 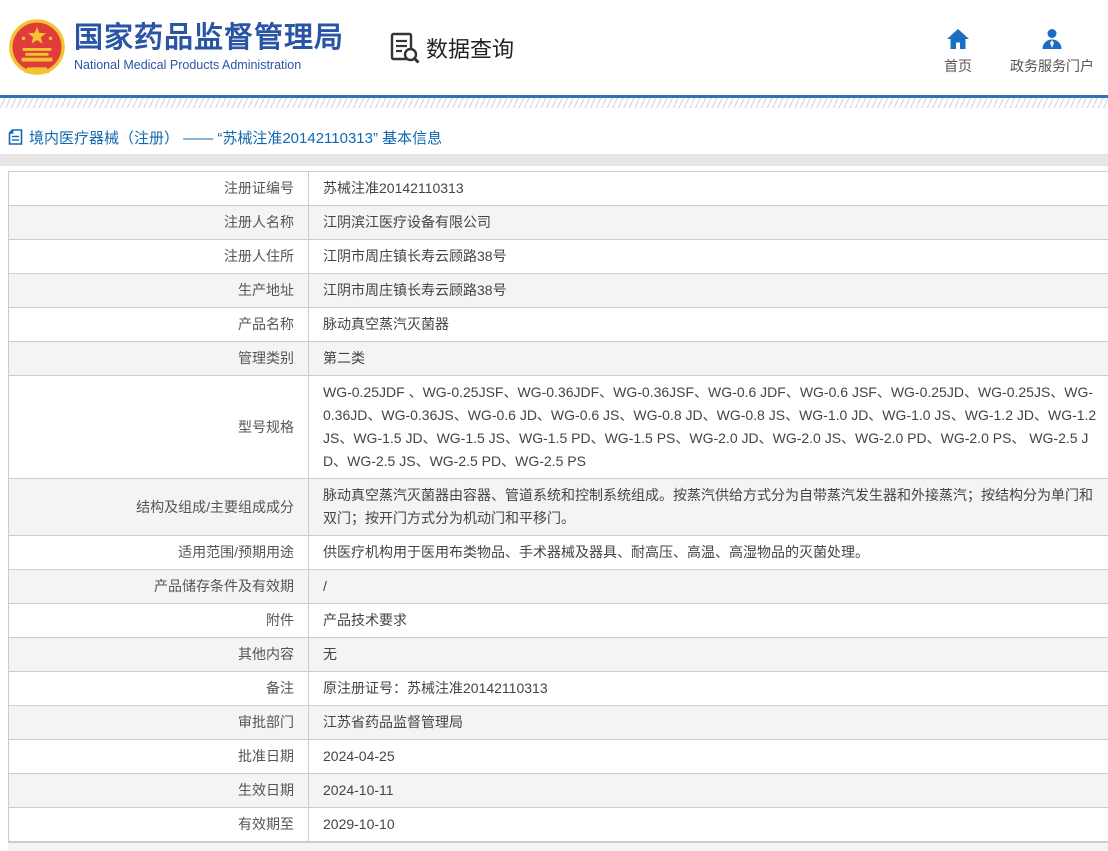 I want to click on row-label: 适用范围/预期用途, so click(x=159, y=552).